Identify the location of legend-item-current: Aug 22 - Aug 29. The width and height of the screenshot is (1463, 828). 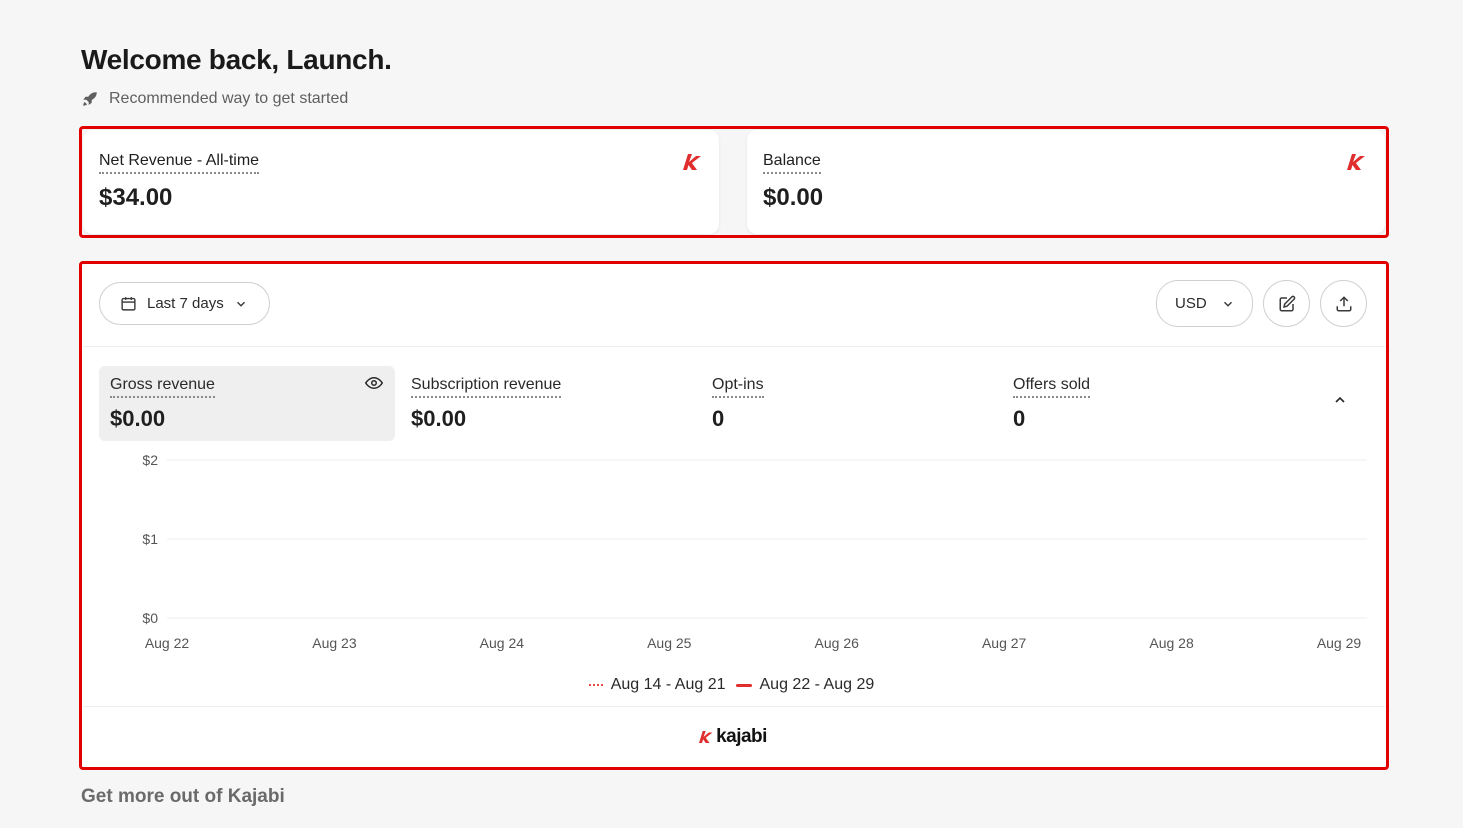
(805, 685).